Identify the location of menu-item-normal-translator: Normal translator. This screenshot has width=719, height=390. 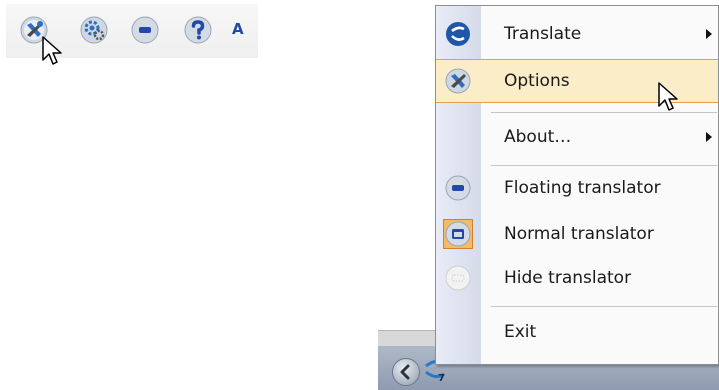
(577, 234).